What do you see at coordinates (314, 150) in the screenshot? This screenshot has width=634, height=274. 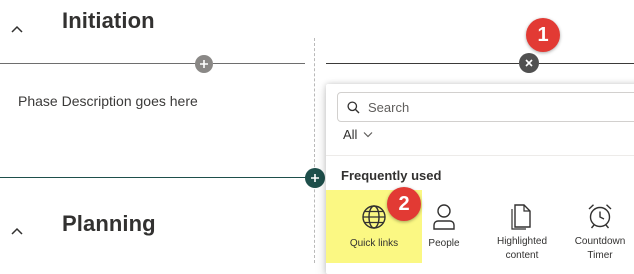 I see `column-divider` at bounding box center [314, 150].